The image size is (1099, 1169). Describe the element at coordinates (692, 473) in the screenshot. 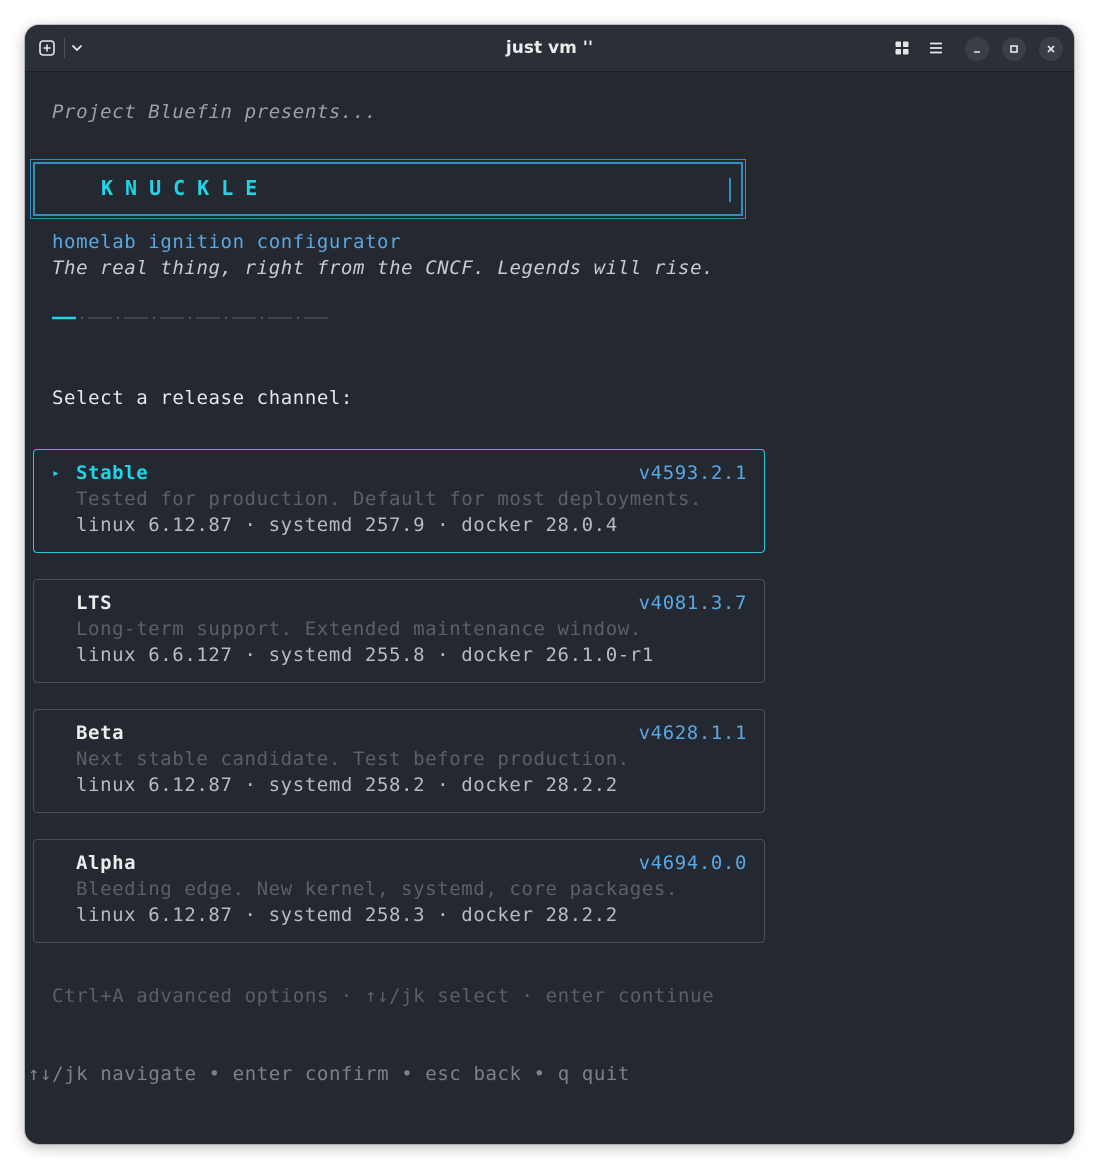

I see `channel-version: v4593.2.1` at that location.